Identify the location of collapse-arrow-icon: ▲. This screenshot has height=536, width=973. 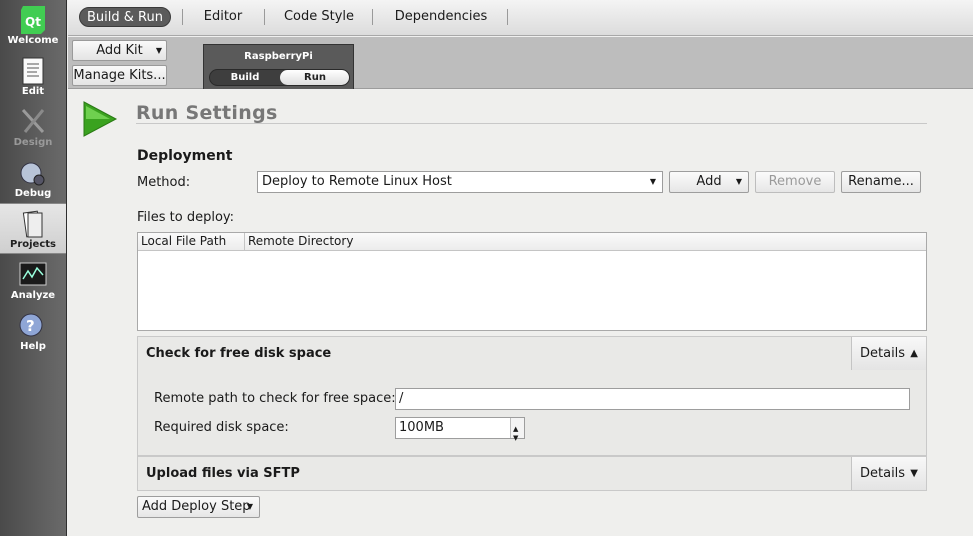
(914, 353).